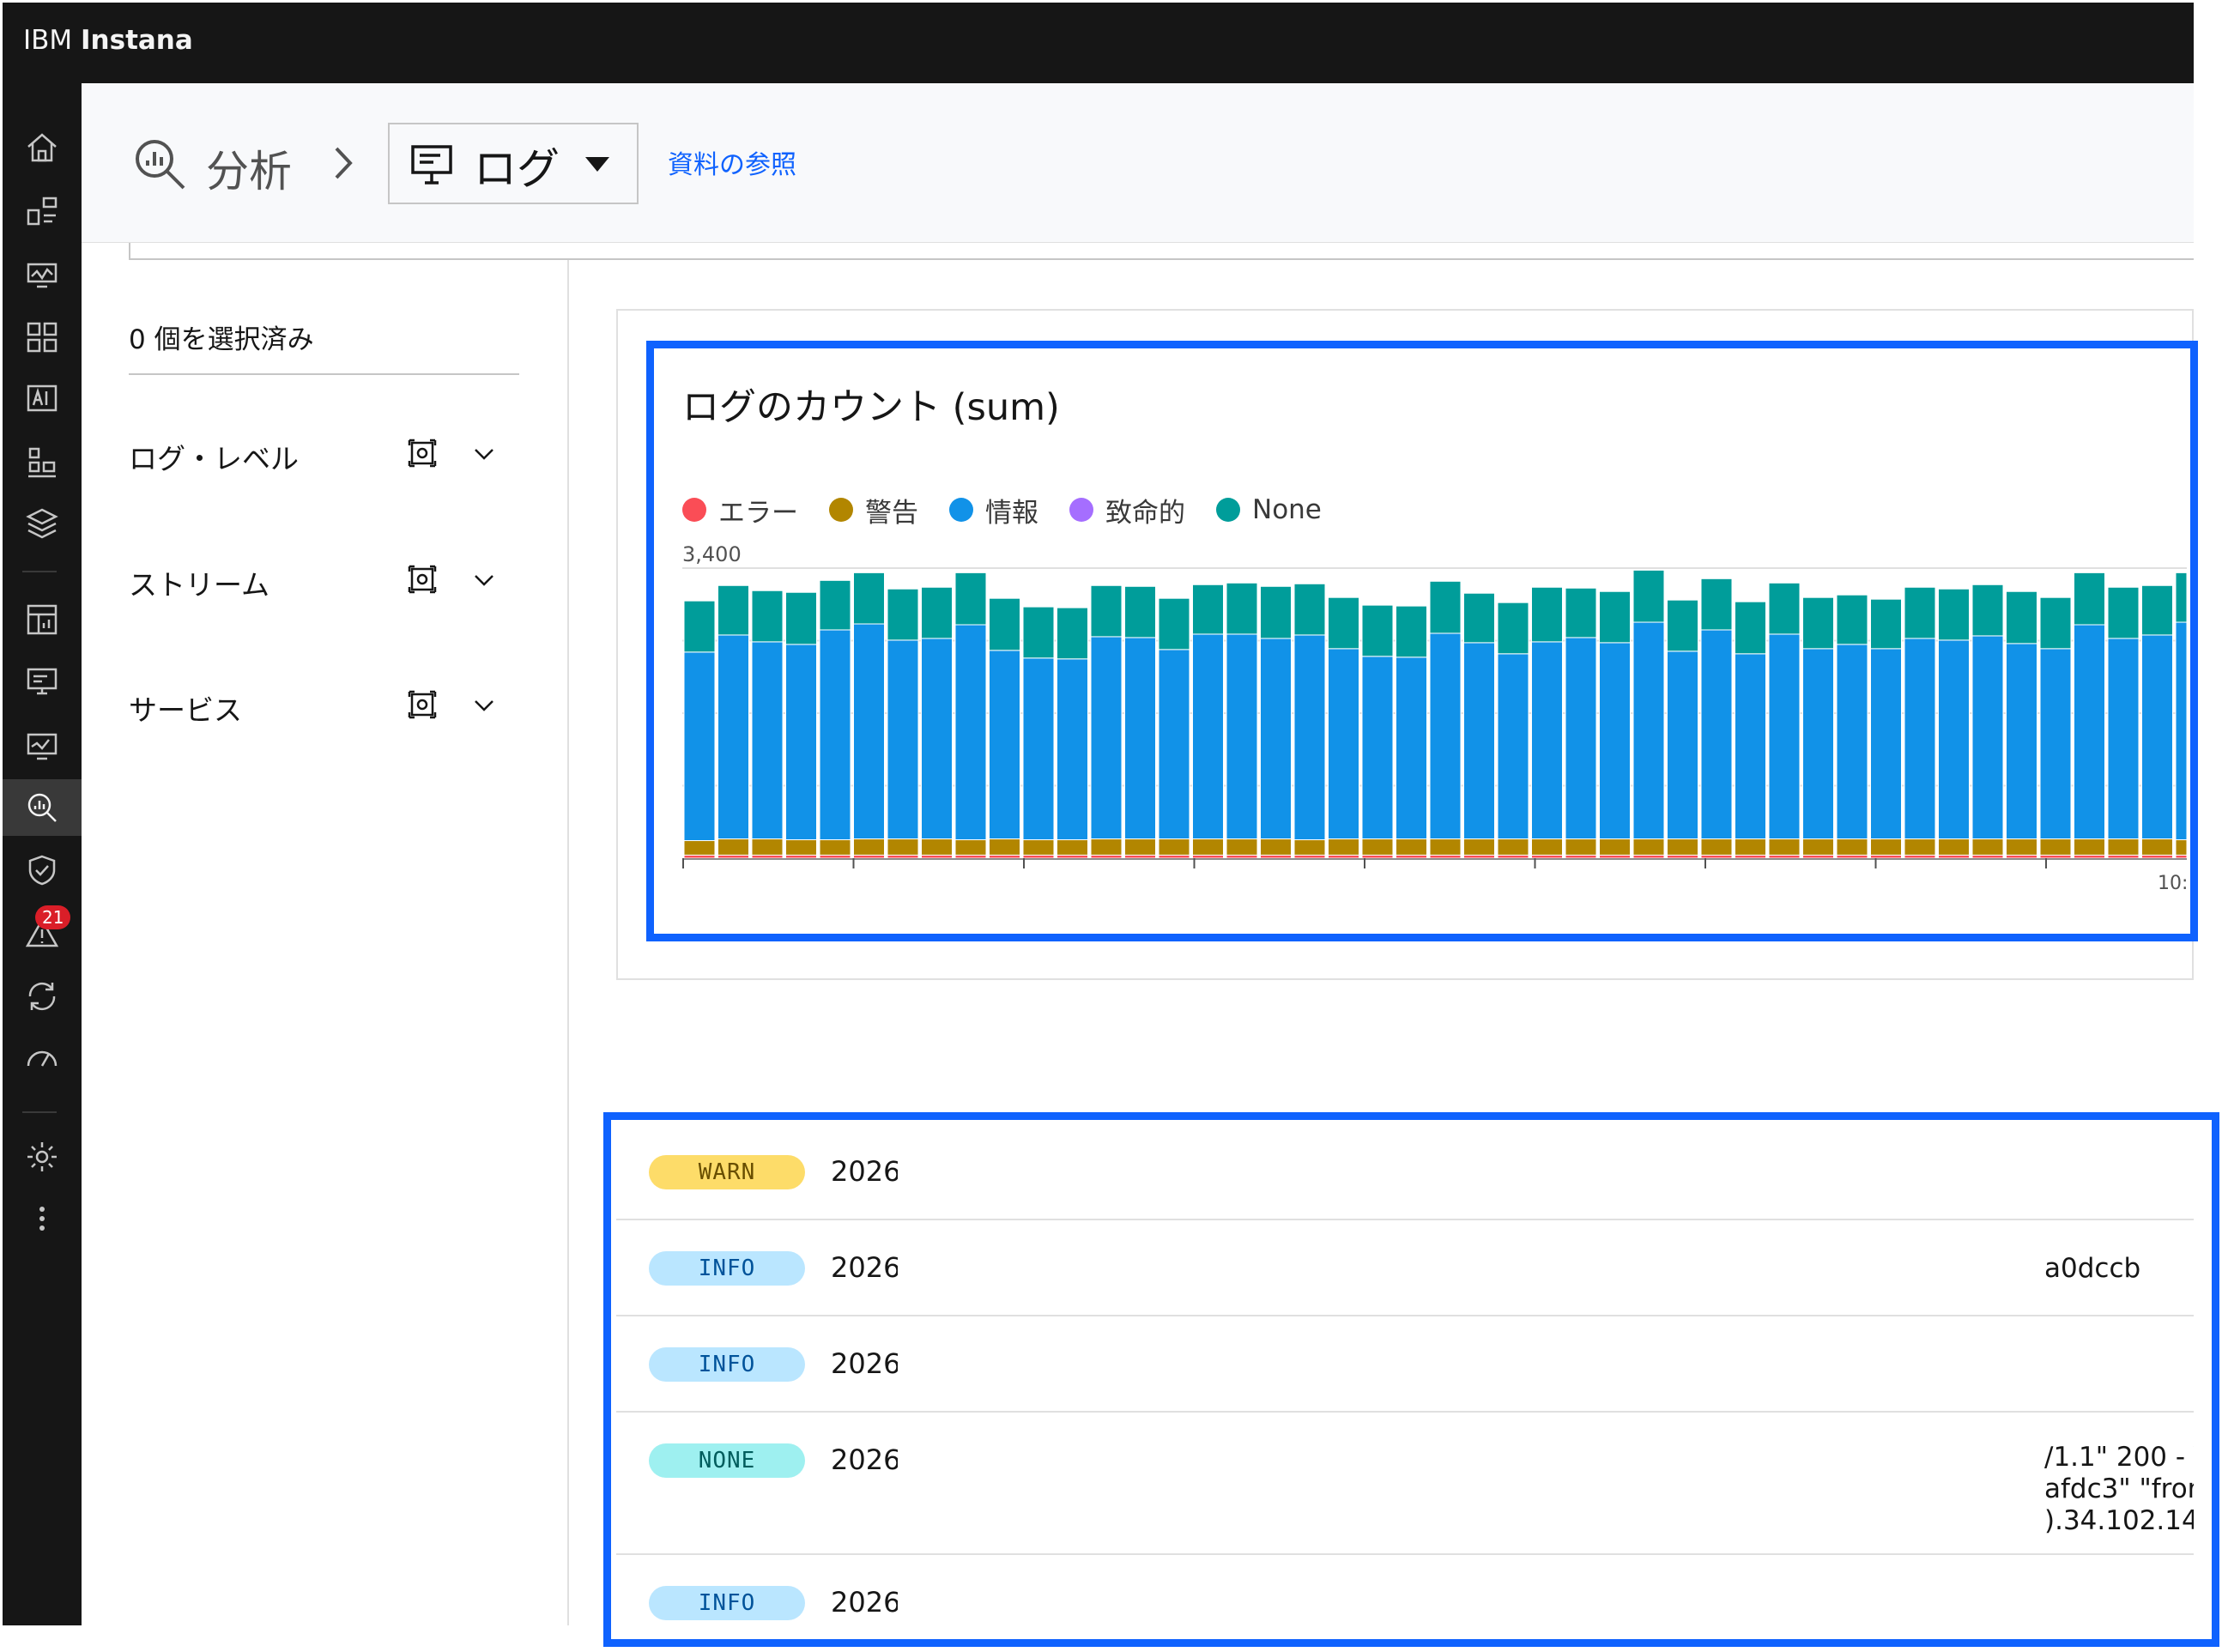  What do you see at coordinates (108, 40) in the screenshot?
I see `brand-logo: IBM Instana` at bounding box center [108, 40].